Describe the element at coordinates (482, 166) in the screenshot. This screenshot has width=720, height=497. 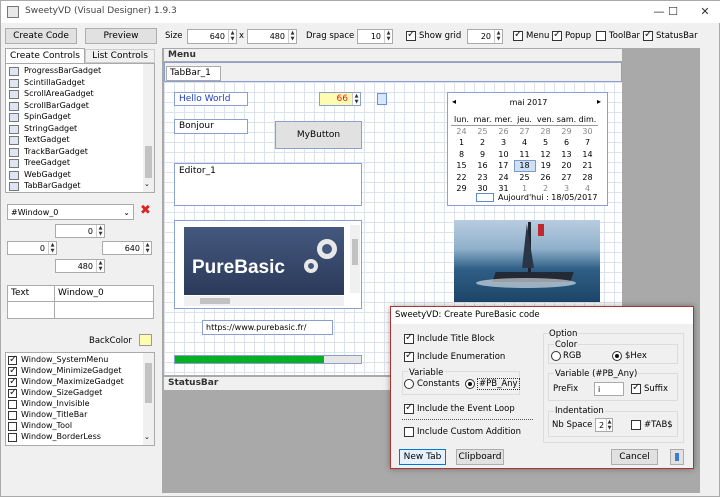
I see `calendar-day: 16` at that location.